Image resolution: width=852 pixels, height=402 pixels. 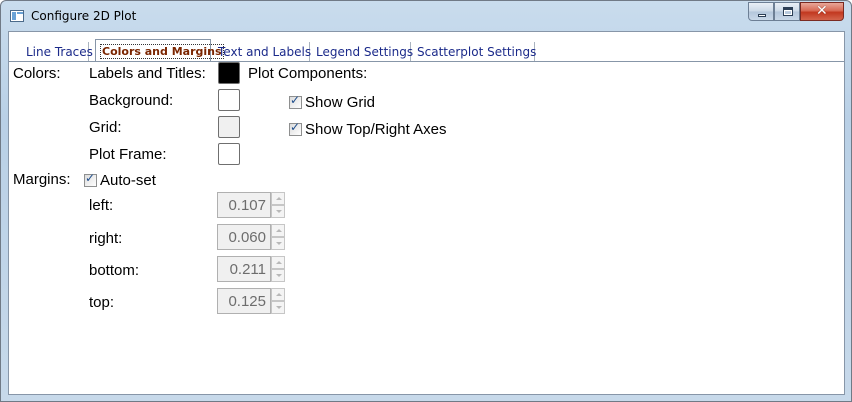 I want to click on plot-components-label: Plot Components:, so click(x=308, y=73).